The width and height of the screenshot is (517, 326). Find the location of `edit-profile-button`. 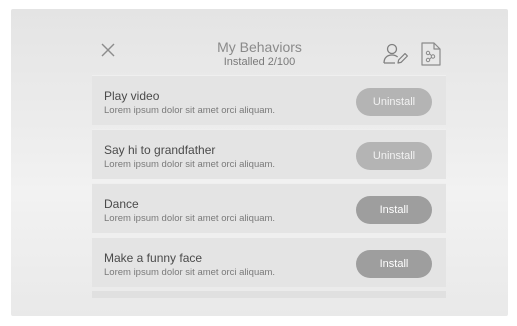

edit-profile-button is located at coordinates (396, 54).